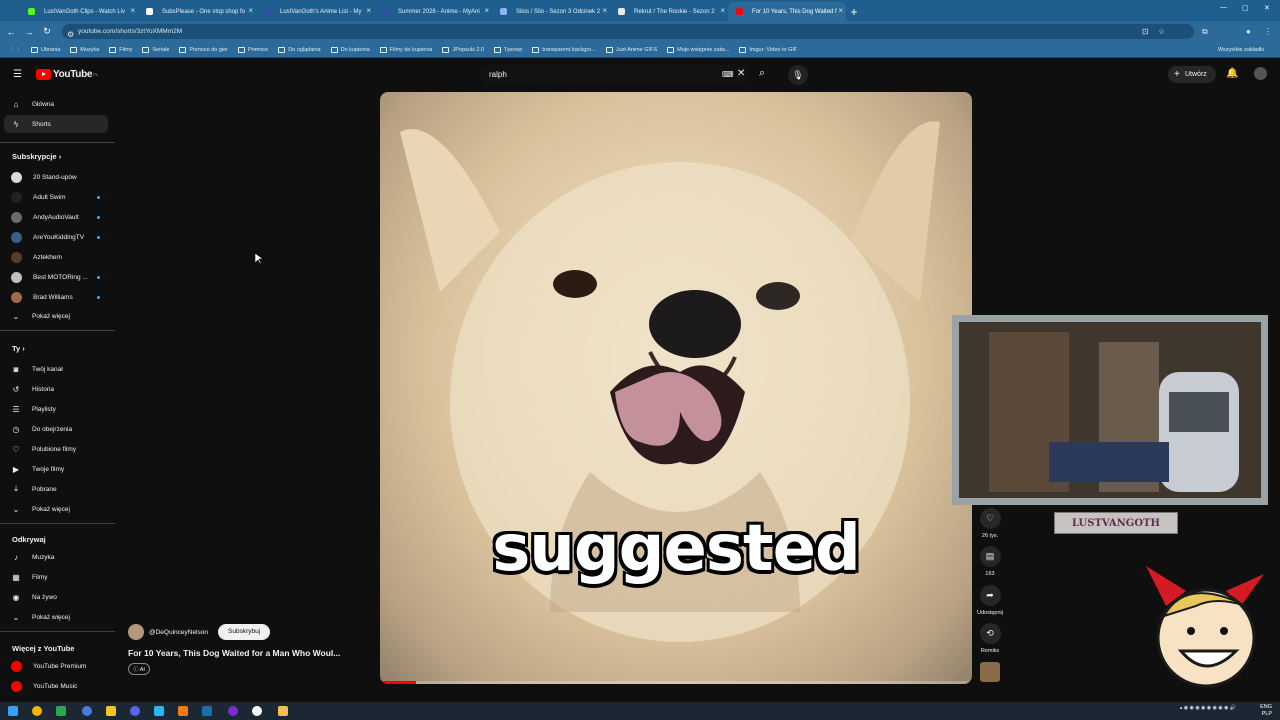 The height and width of the screenshot is (720, 1280). Describe the element at coordinates (56, 104) in the screenshot. I see `sidebar-item: ⌂ Główna` at that location.